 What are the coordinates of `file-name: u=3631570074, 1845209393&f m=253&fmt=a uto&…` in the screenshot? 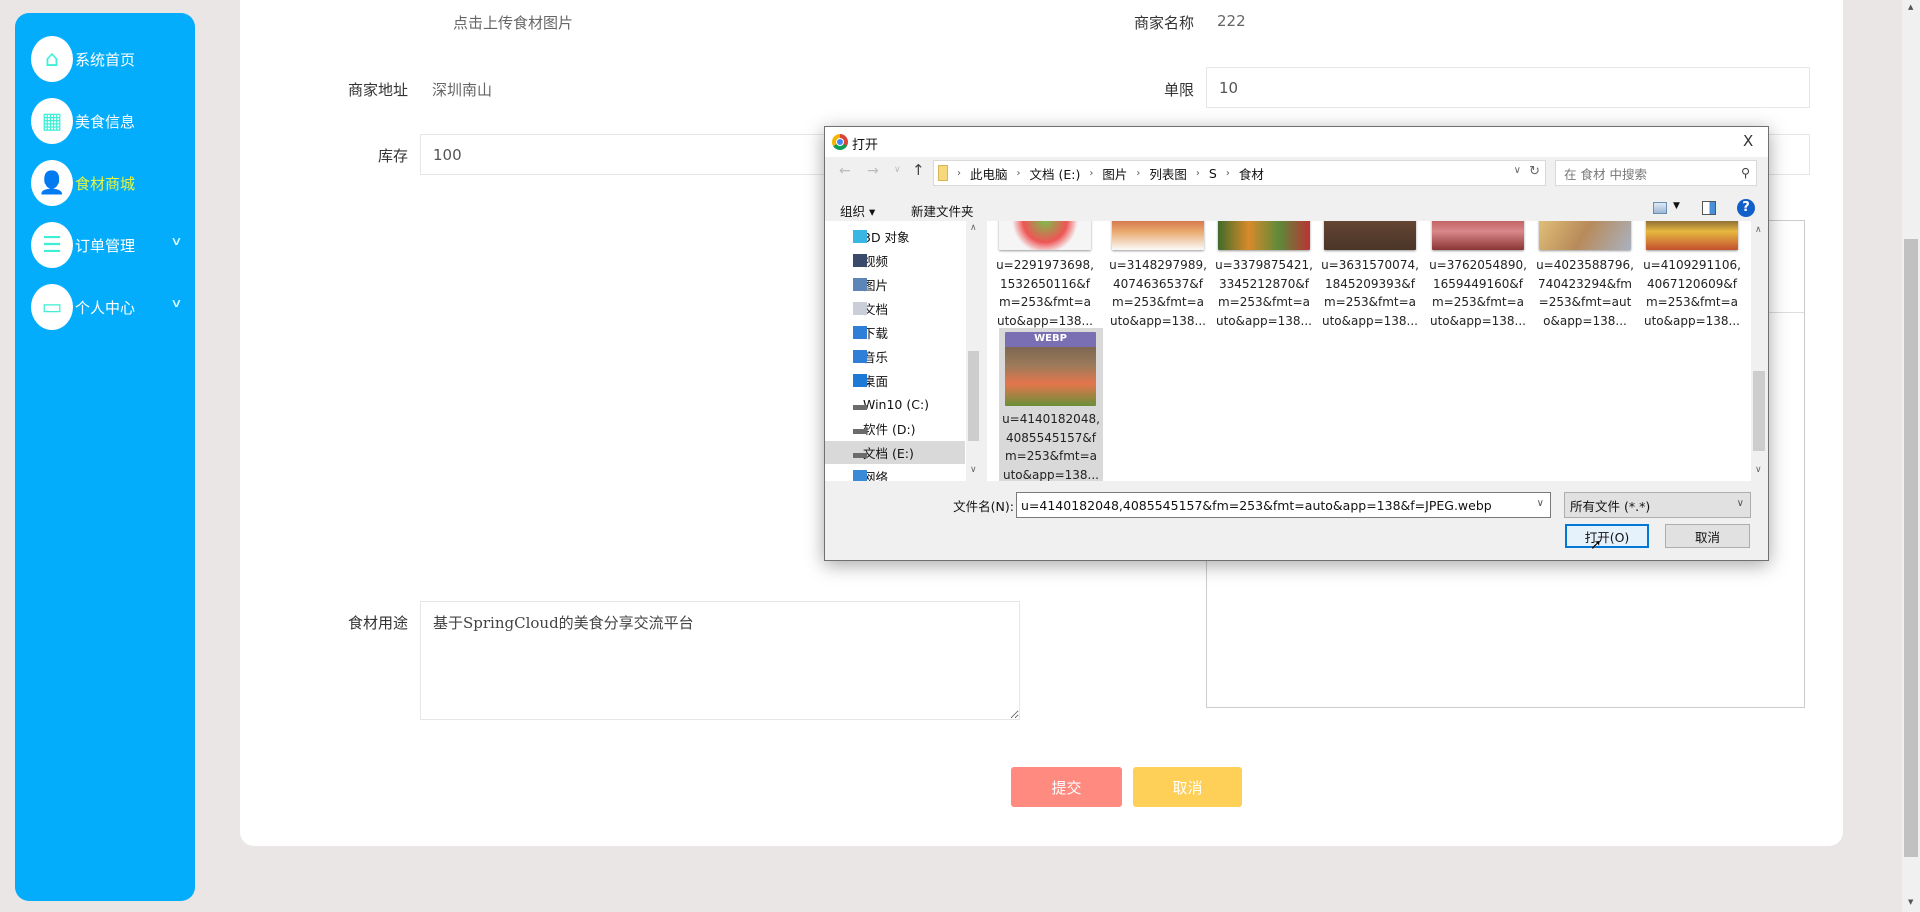 It's located at (1370, 293).